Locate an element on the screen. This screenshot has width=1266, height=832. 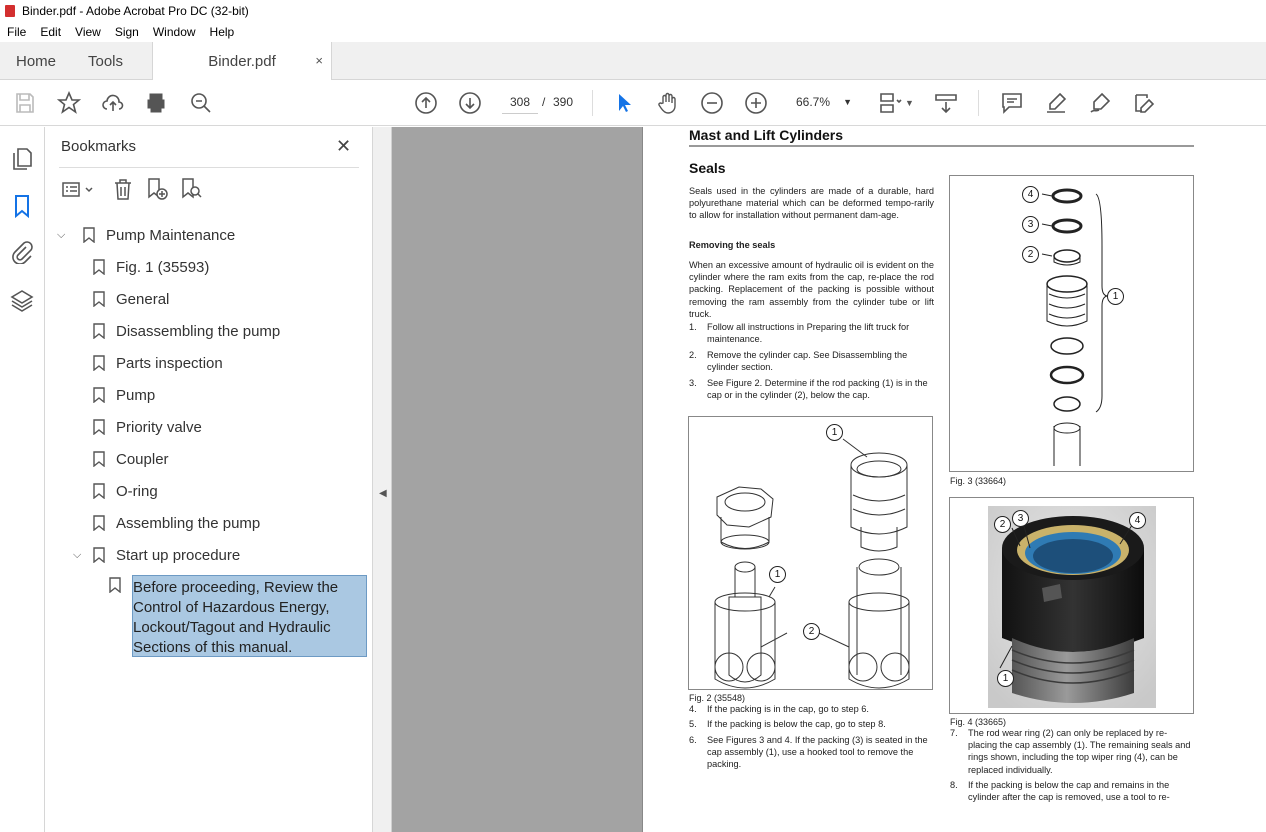
cap-assembly-photo is located at coordinates (1072, 607).